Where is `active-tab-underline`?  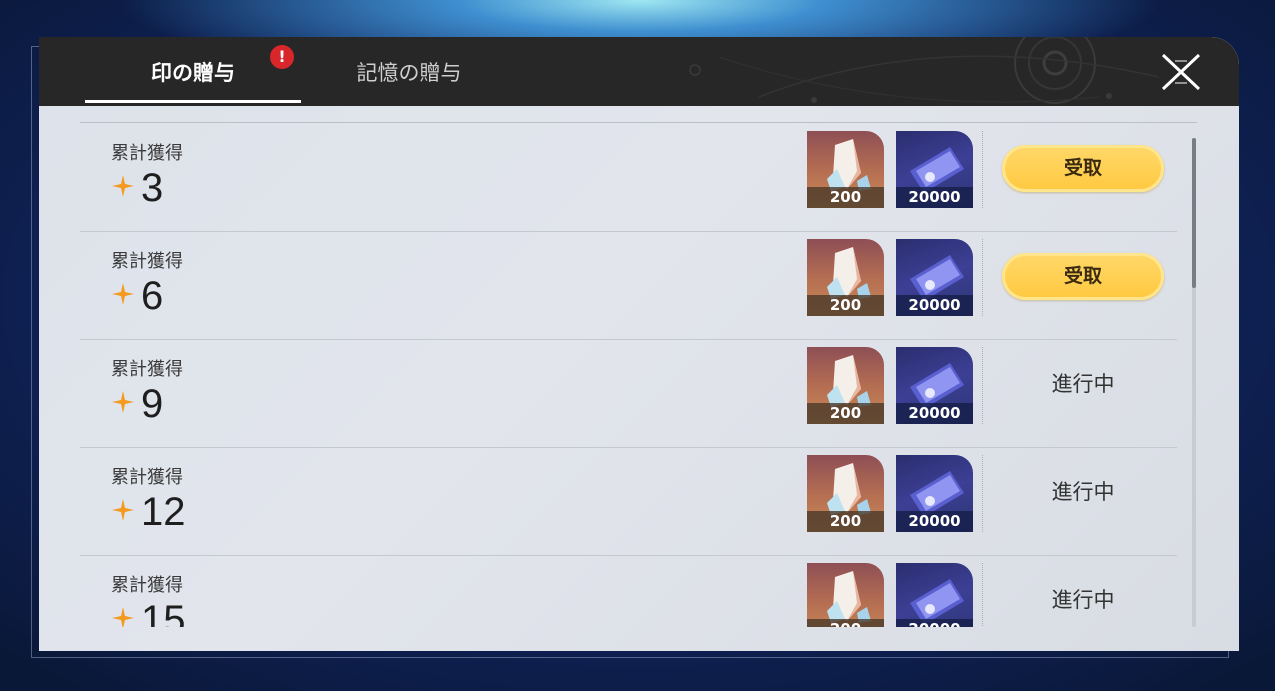 active-tab-underline is located at coordinates (193, 101).